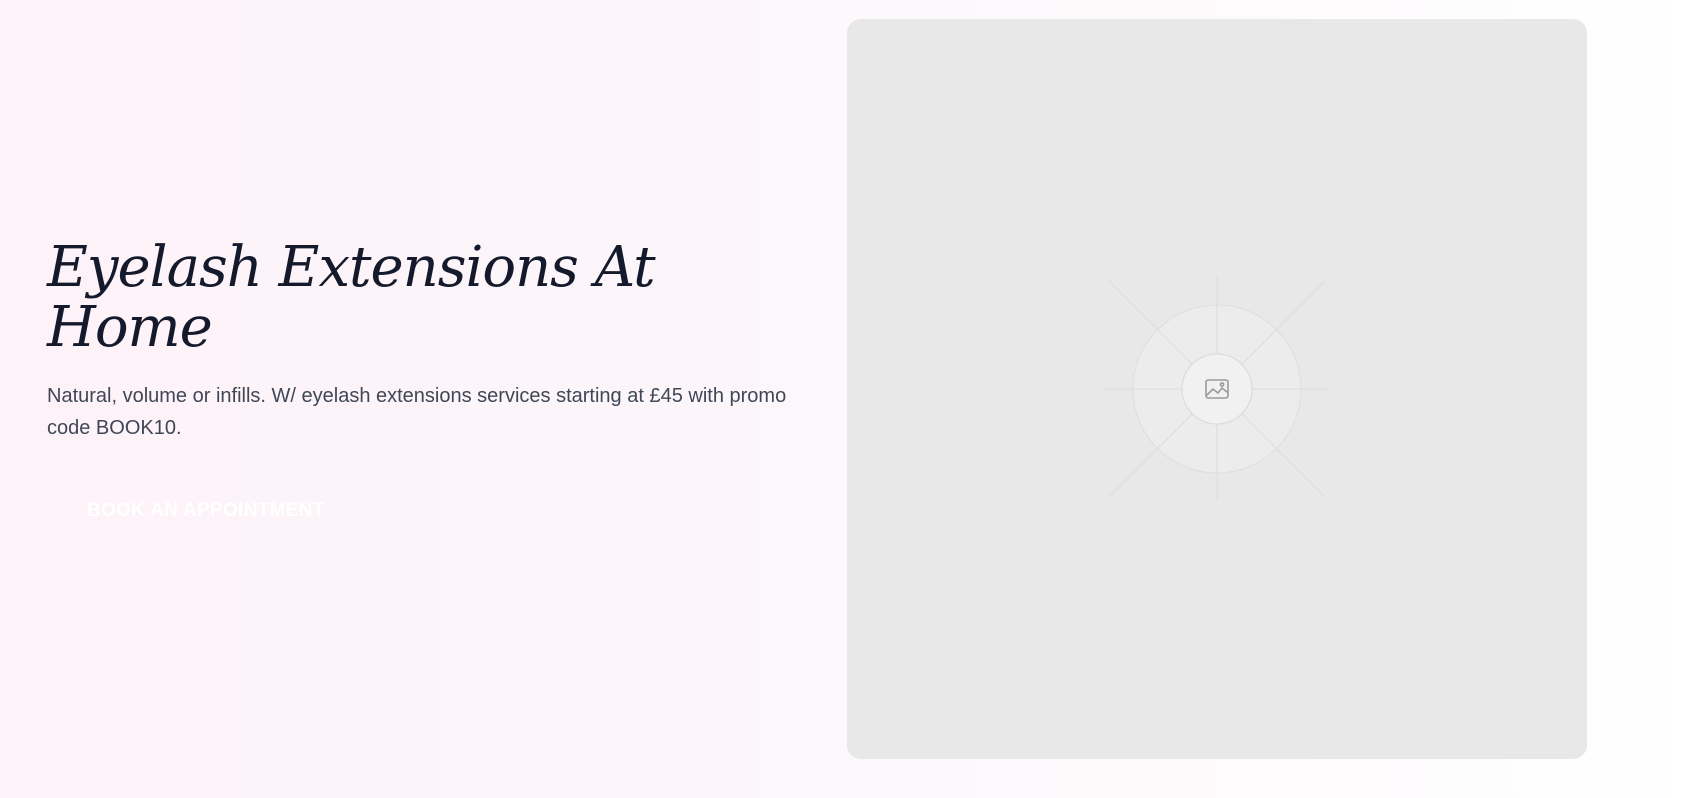 The width and height of the screenshot is (1705, 798). I want to click on image-placeholder-graphic, so click(1217, 389).